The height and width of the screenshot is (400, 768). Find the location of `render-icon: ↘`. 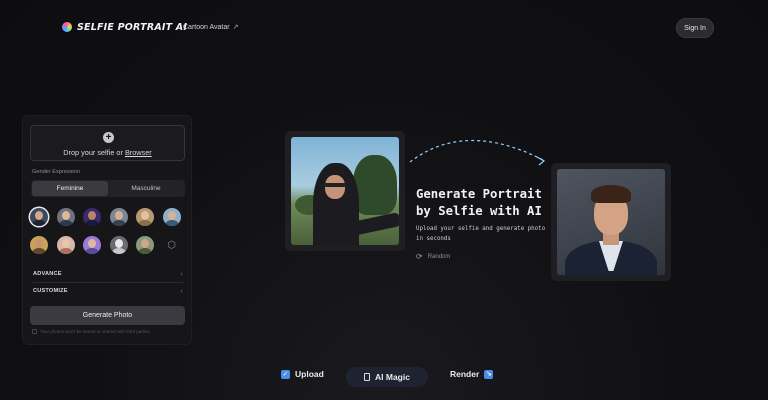

render-icon: ↘ is located at coordinates (489, 374).